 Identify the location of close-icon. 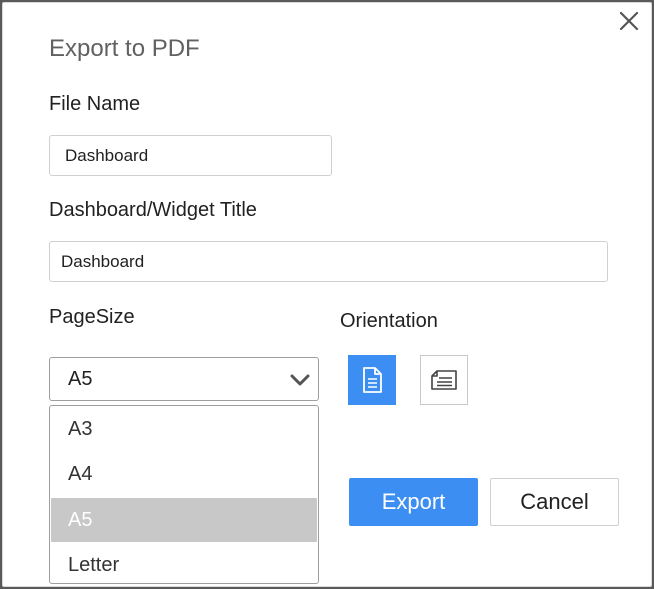
(629, 21).